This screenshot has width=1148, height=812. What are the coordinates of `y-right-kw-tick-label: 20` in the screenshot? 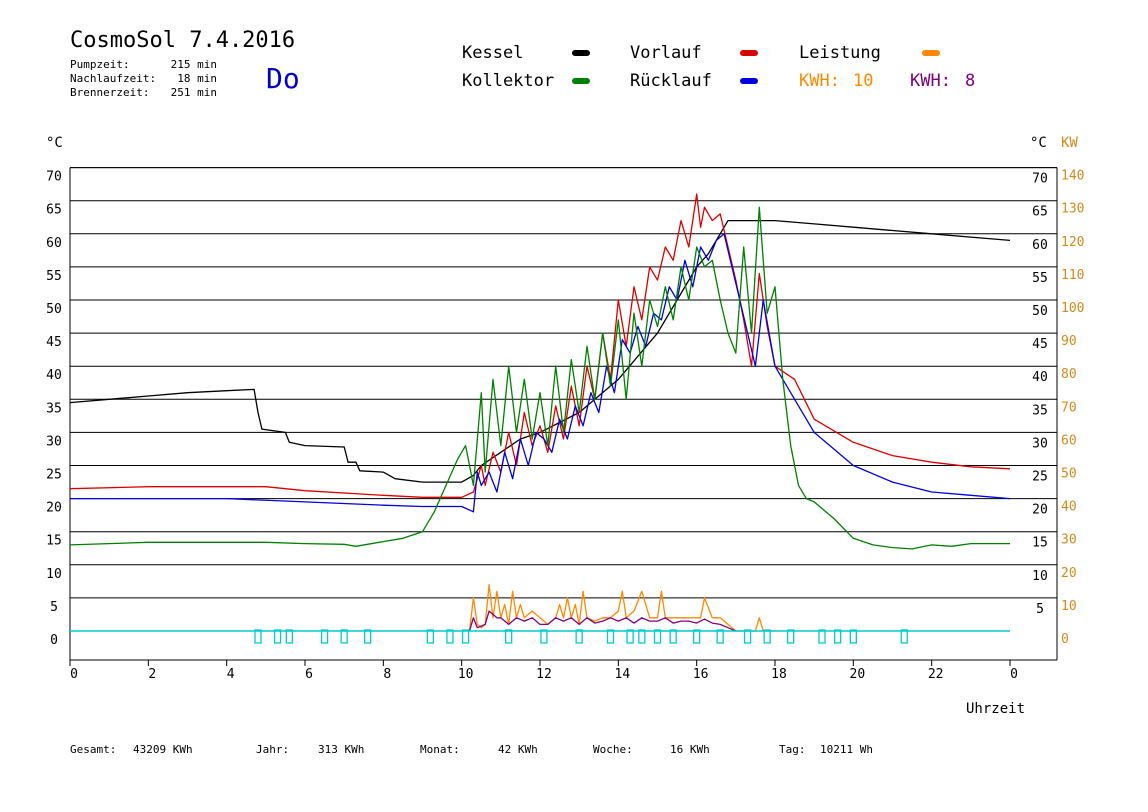 It's located at (1069, 573).